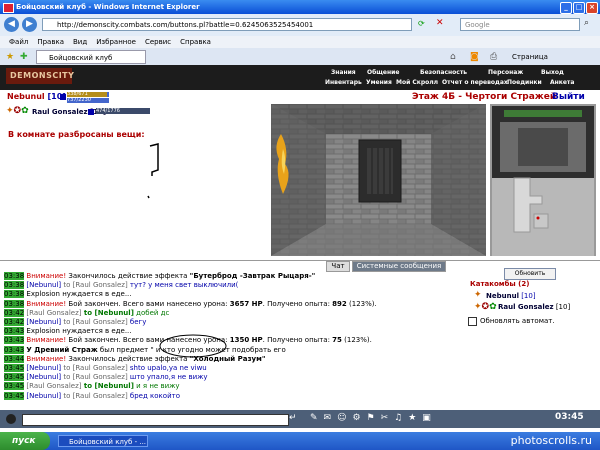 The width and height of the screenshot is (600, 450). I want to click on search-input: Google, so click(520, 24).